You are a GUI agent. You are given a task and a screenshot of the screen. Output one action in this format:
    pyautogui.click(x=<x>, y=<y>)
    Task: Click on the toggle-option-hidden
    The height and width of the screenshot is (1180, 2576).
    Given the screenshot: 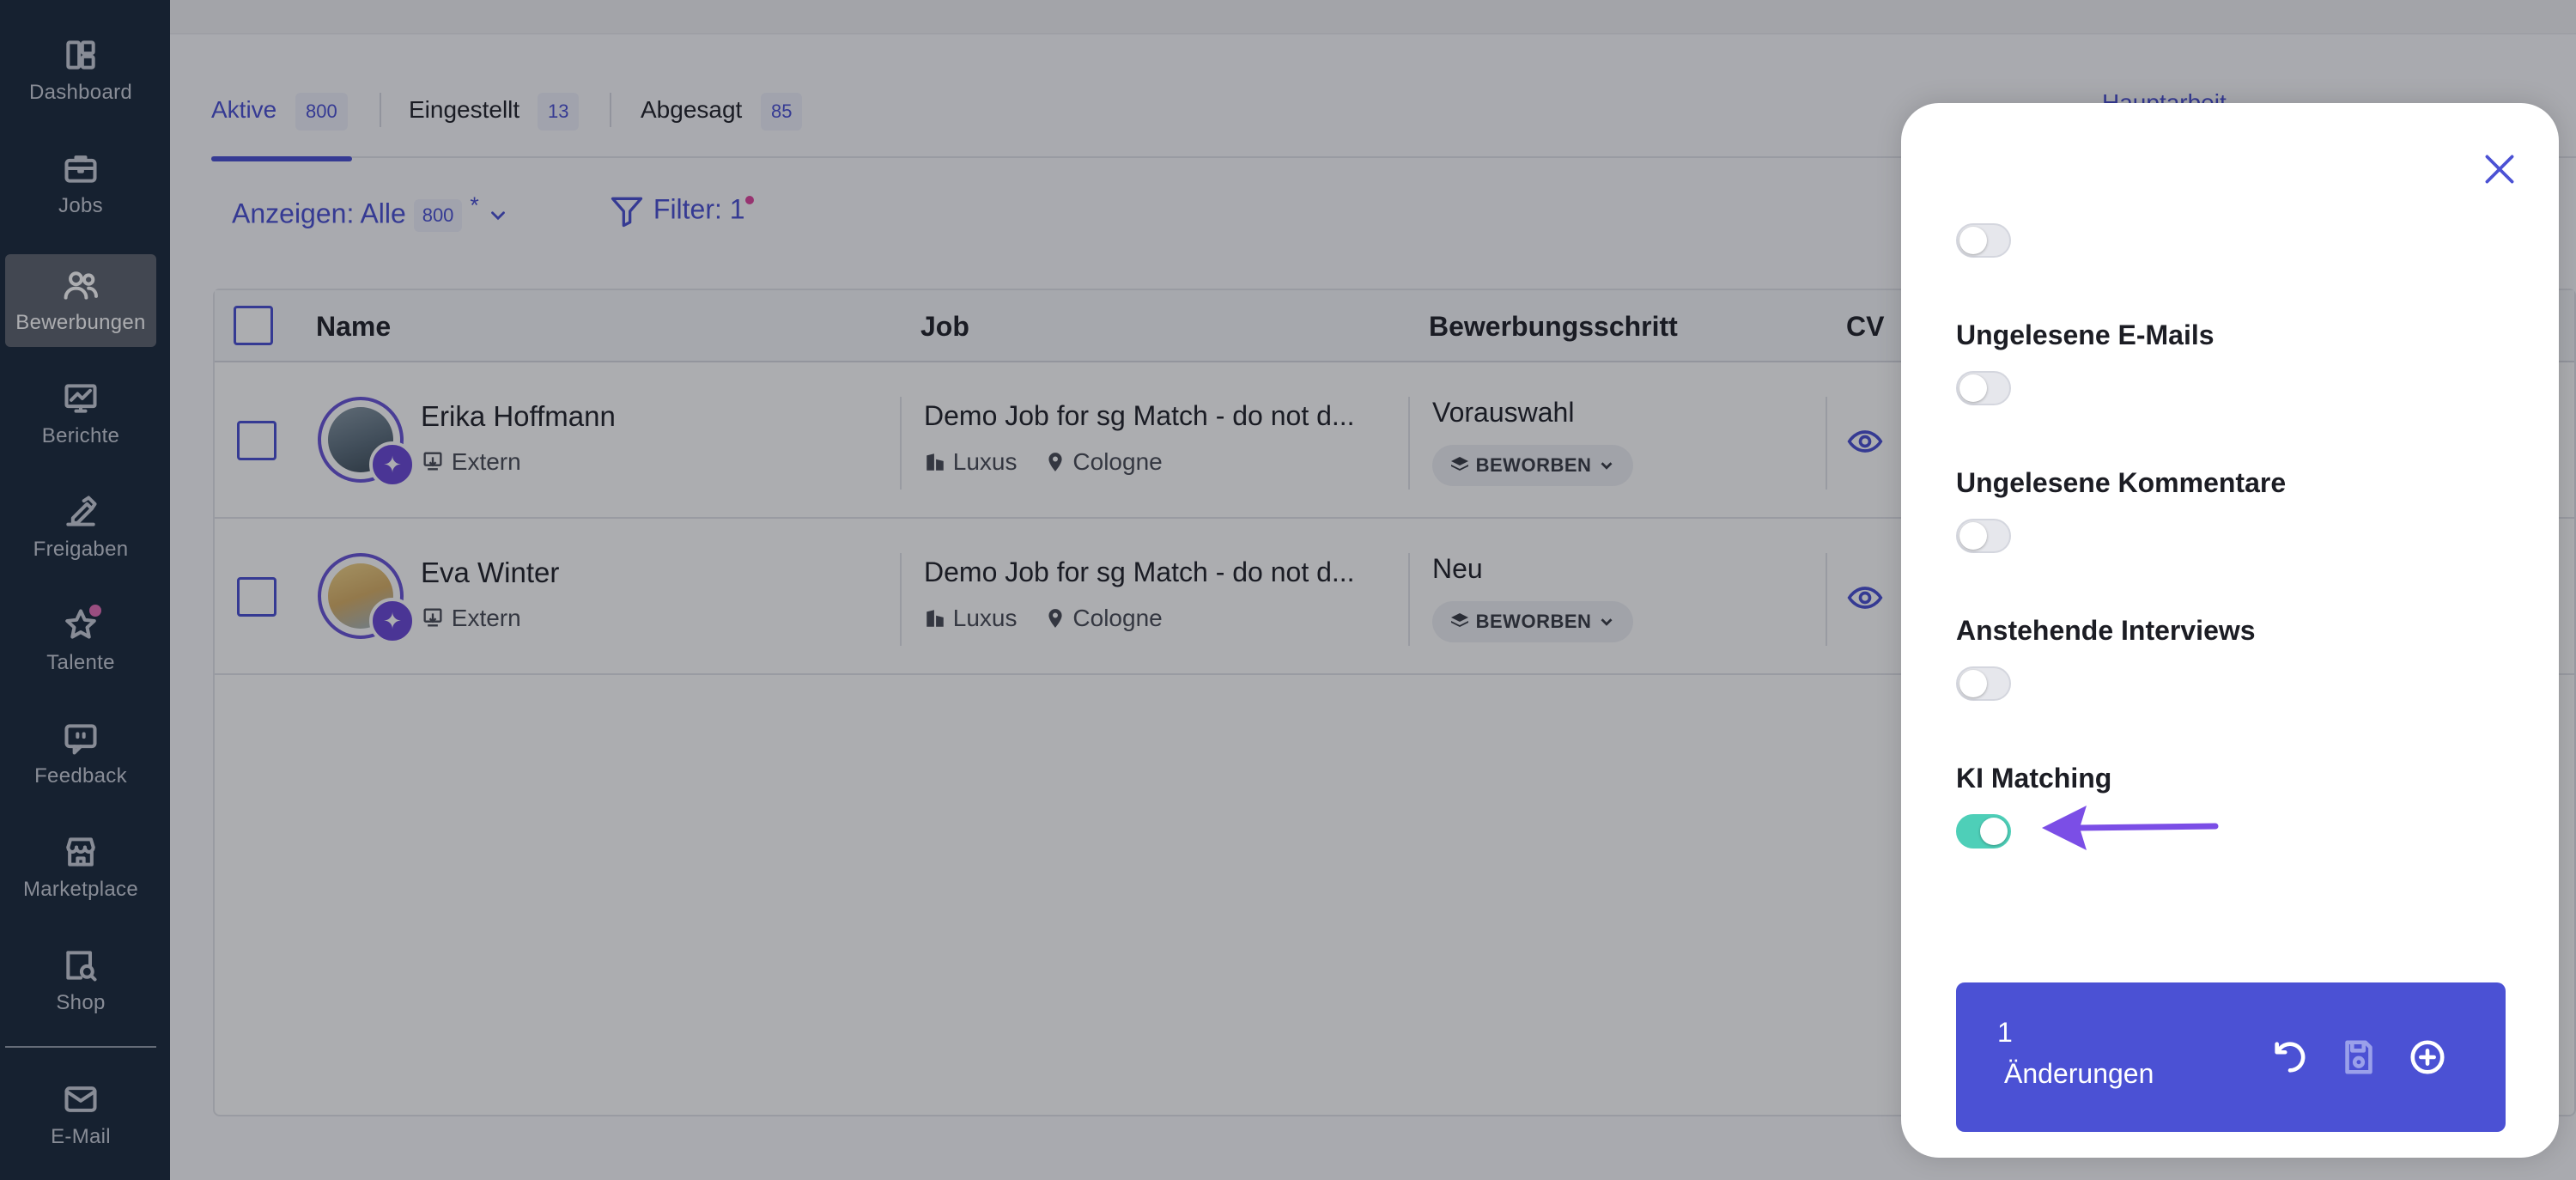 What is the action you would take?
    pyautogui.click(x=1983, y=240)
    